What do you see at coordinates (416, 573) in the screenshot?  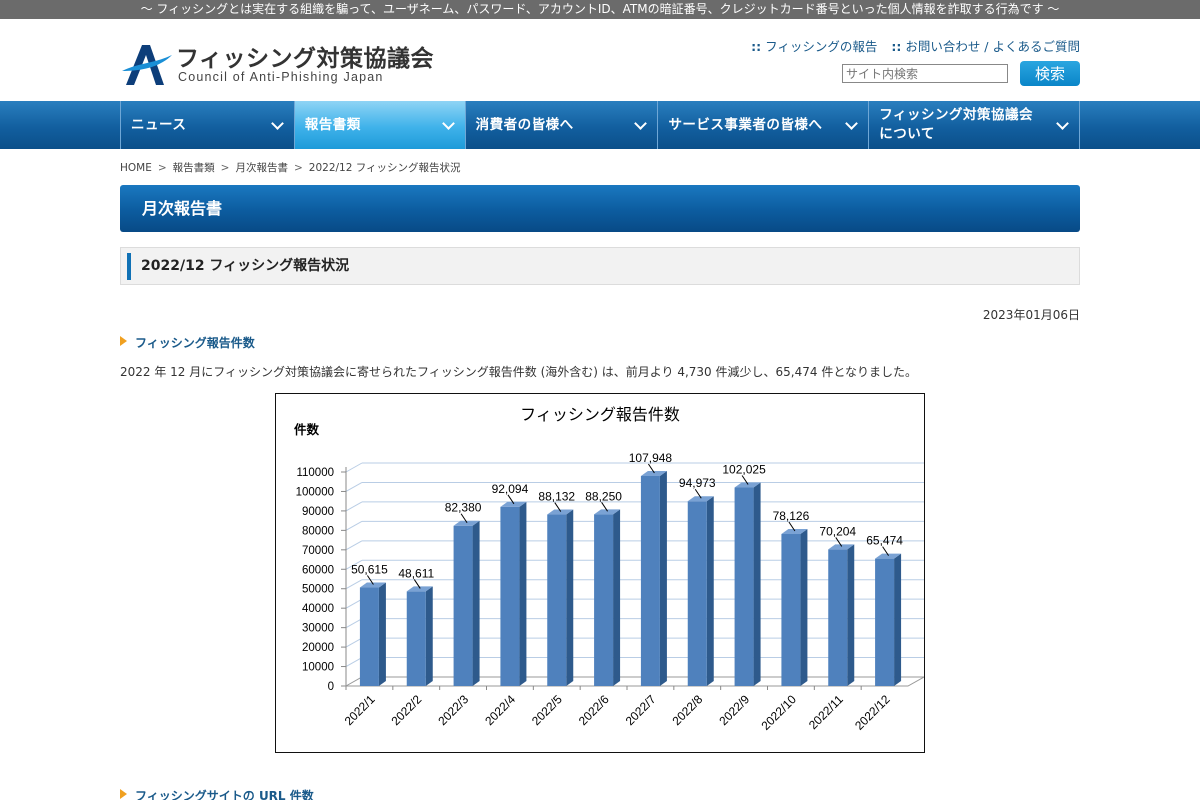 I see `data-label: 48,611` at bounding box center [416, 573].